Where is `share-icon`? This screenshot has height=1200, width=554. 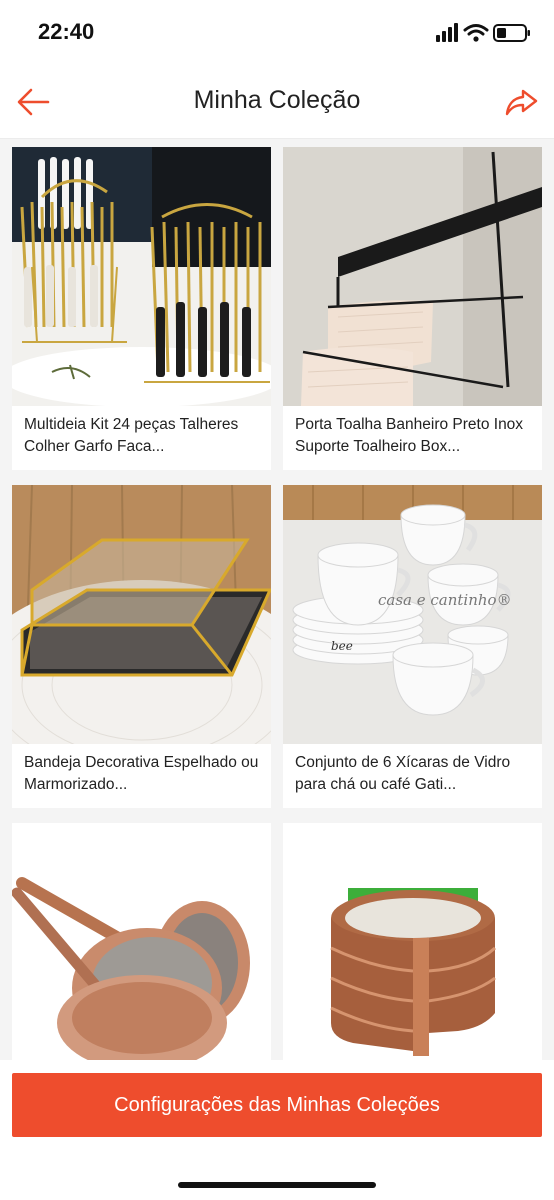
share-icon is located at coordinates (522, 102).